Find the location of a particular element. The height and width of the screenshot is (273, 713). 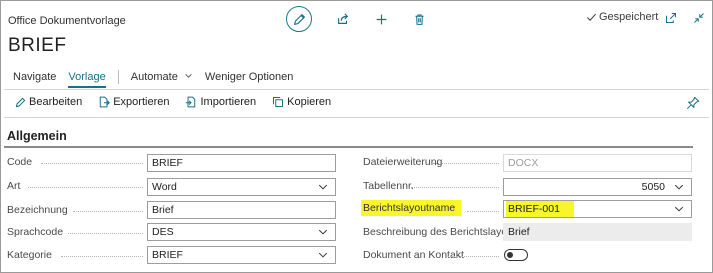

save-status: Gespeichert is located at coordinates (622, 17).